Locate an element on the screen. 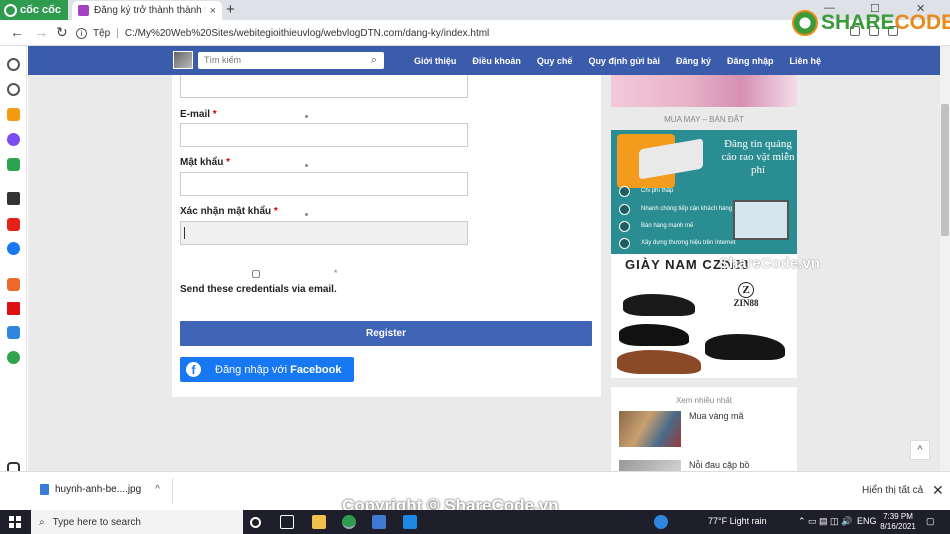 This screenshot has height=534, width=950. tab-close-icon: × is located at coordinates (213, 11).